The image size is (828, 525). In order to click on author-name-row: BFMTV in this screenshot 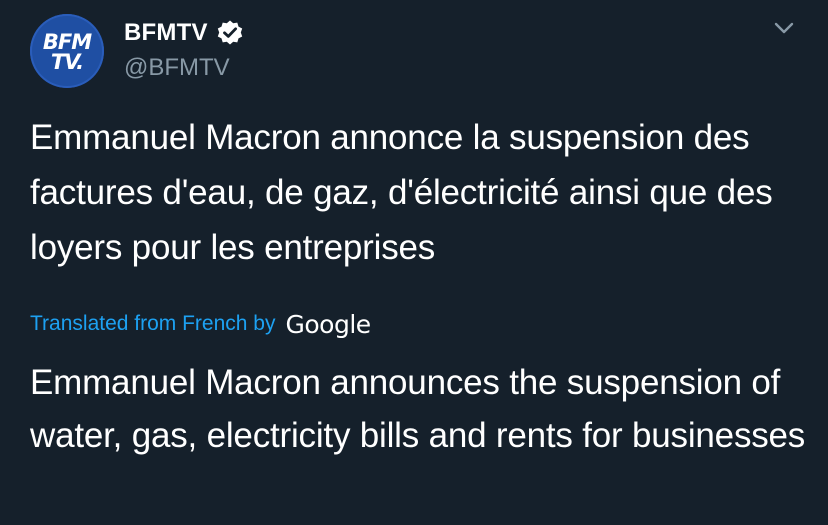, I will do `click(184, 33)`.